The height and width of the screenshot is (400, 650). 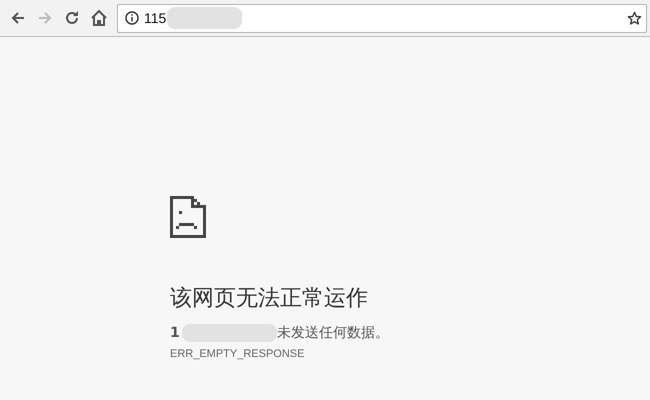 What do you see at coordinates (155, 18) in the screenshot?
I see `url-text: 115` at bounding box center [155, 18].